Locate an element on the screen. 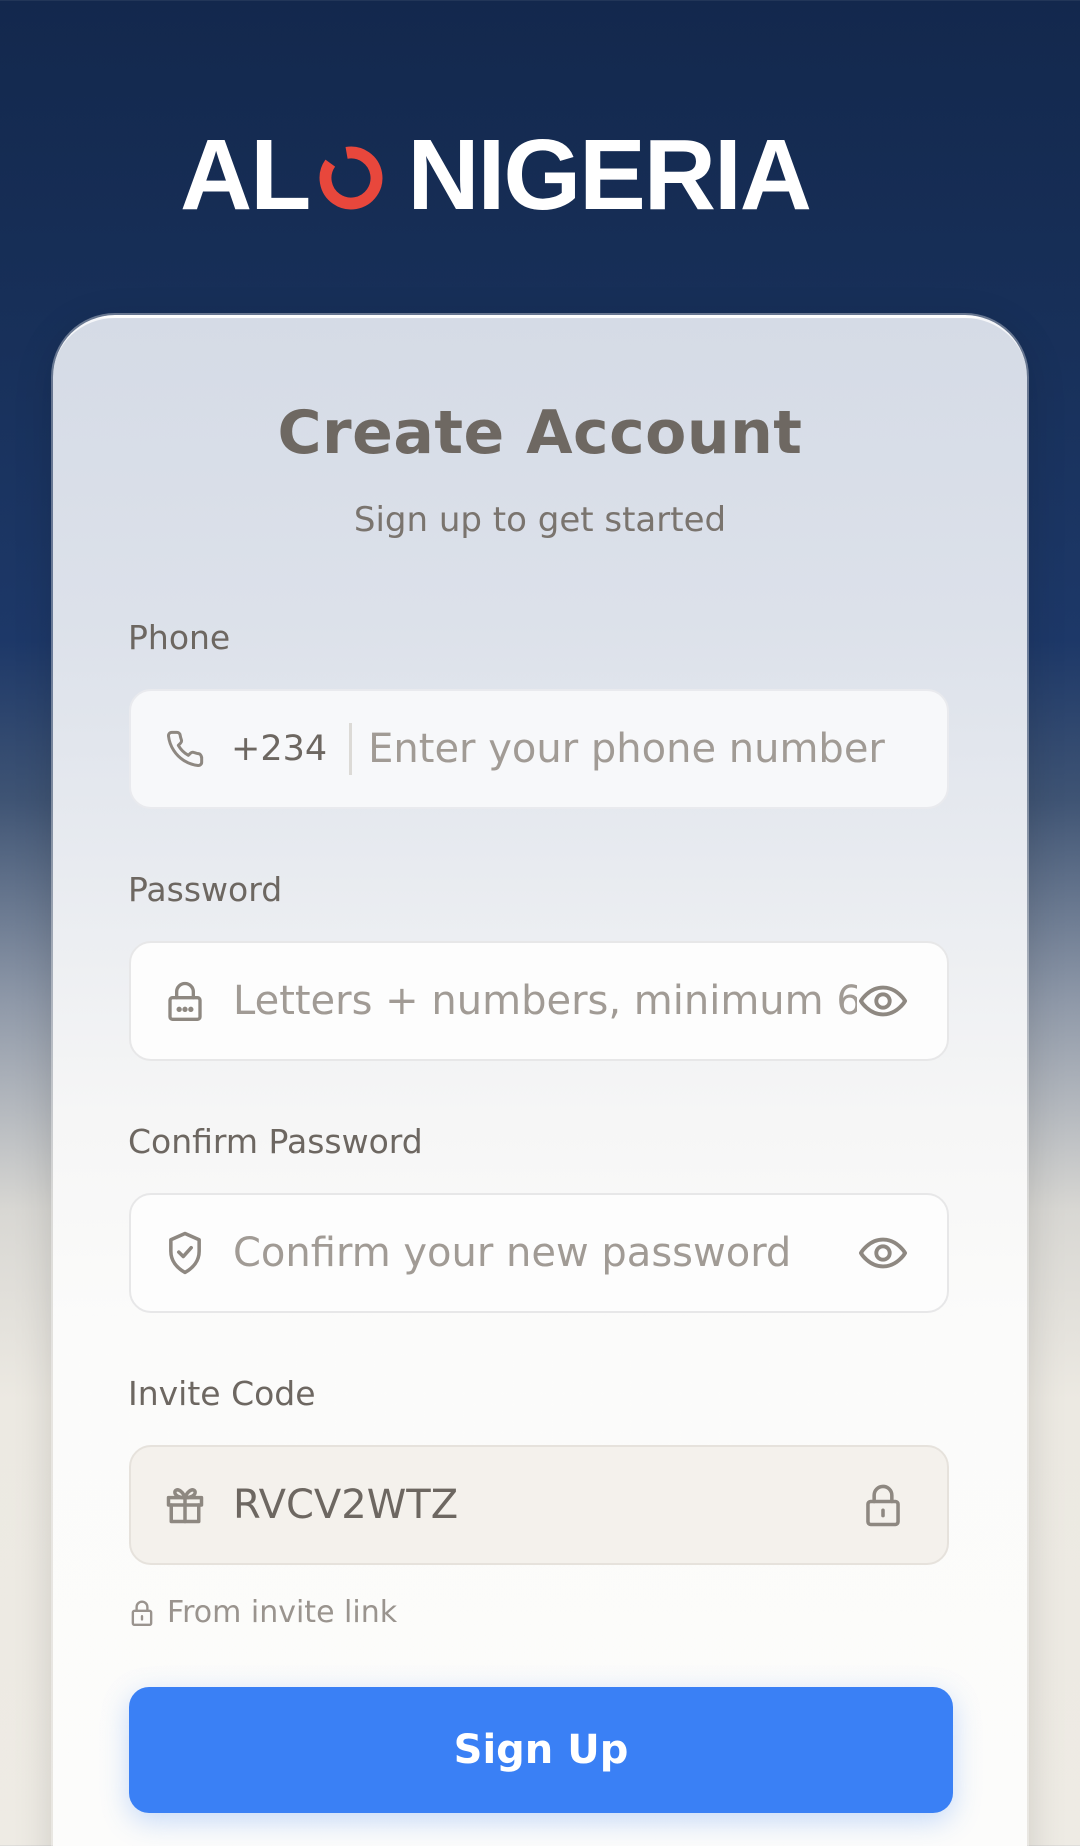 This screenshot has height=1846, width=1080. invite-code-input is located at coordinates (545, 1505).